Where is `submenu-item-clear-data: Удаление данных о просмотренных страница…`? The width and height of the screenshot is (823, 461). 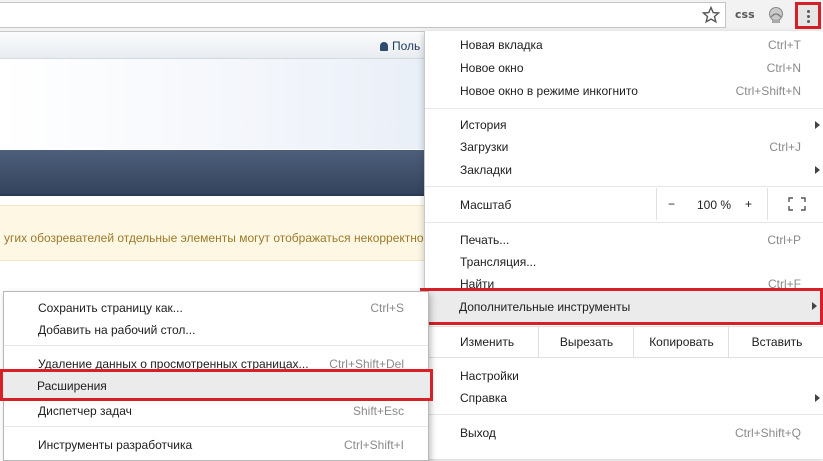 submenu-item-clear-data: Удаление данных о просмотренных страница… is located at coordinates (216, 360).